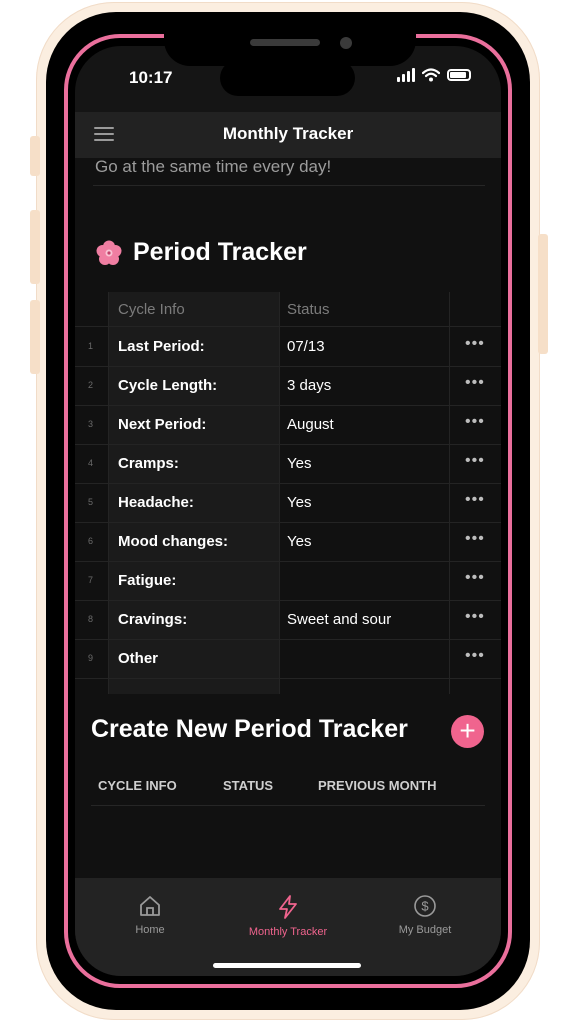 The height and width of the screenshot is (1024, 576). I want to click on column-header-status: STATUS, so click(248, 785).